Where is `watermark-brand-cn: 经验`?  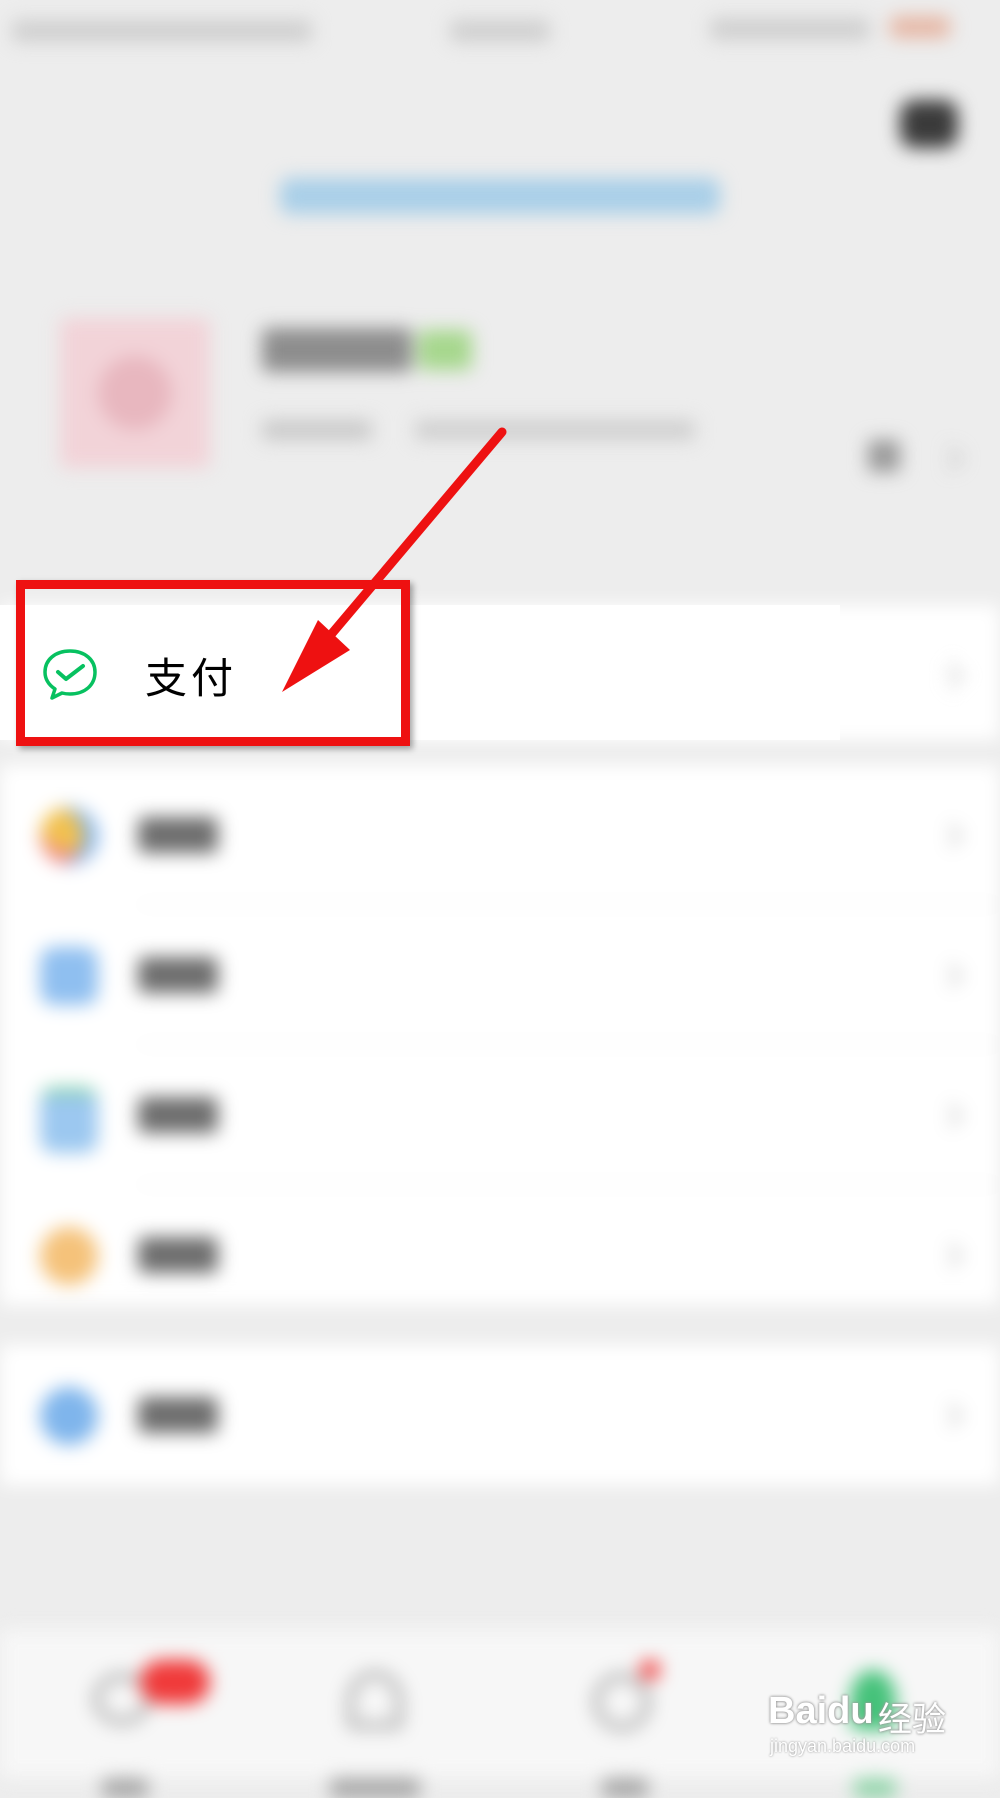
watermark-brand-cn: 经验 is located at coordinates (912, 1720).